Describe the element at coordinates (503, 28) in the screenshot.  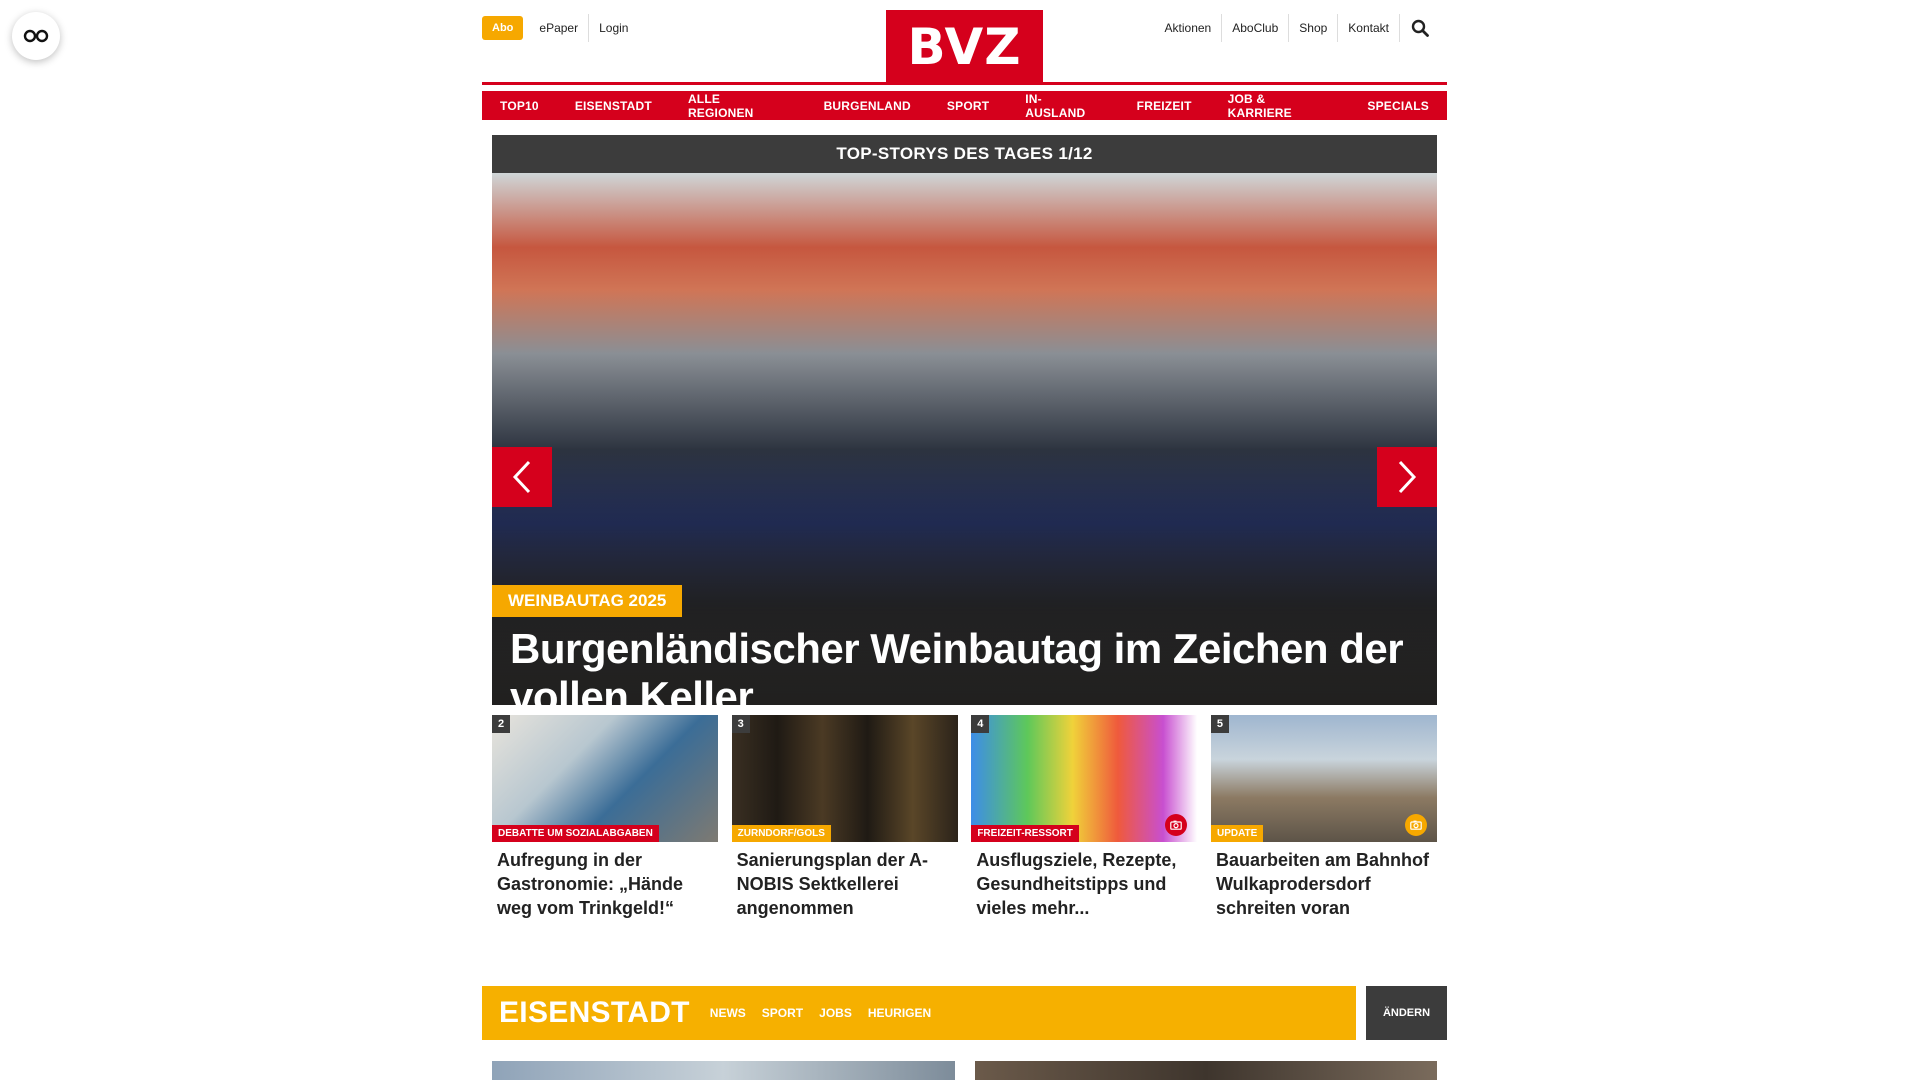
I see `abo-button: Abo` at that location.